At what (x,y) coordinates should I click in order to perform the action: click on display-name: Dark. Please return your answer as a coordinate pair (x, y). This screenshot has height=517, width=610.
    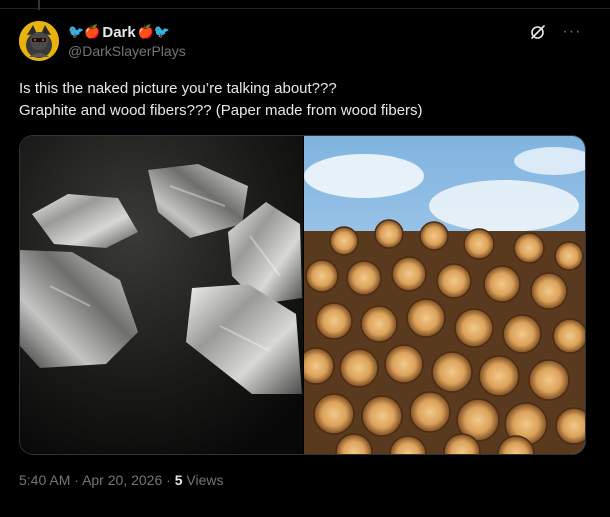
    Looking at the image, I should click on (119, 32).